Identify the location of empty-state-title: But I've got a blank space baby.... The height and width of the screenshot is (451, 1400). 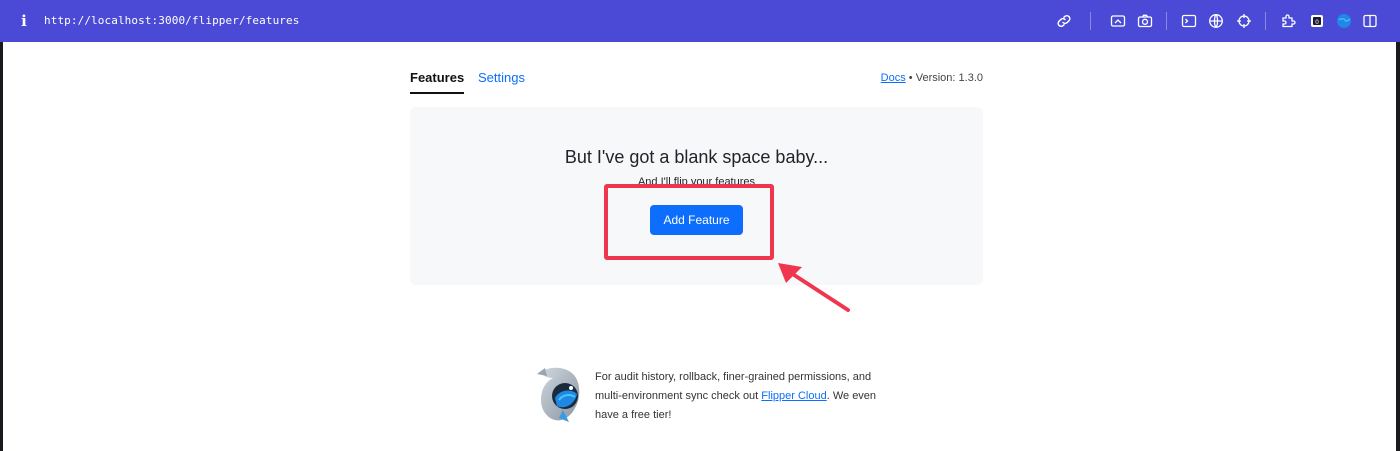
(696, 157).